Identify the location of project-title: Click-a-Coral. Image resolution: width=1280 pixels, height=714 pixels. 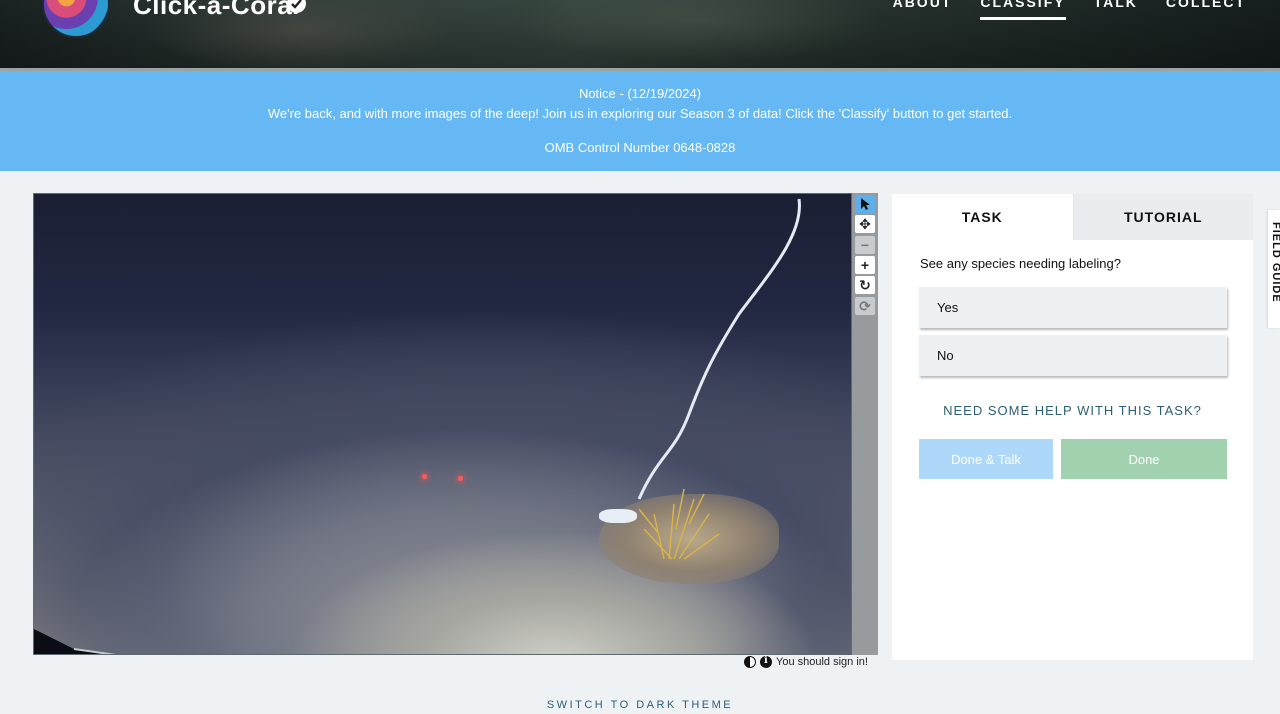
(216, 10).